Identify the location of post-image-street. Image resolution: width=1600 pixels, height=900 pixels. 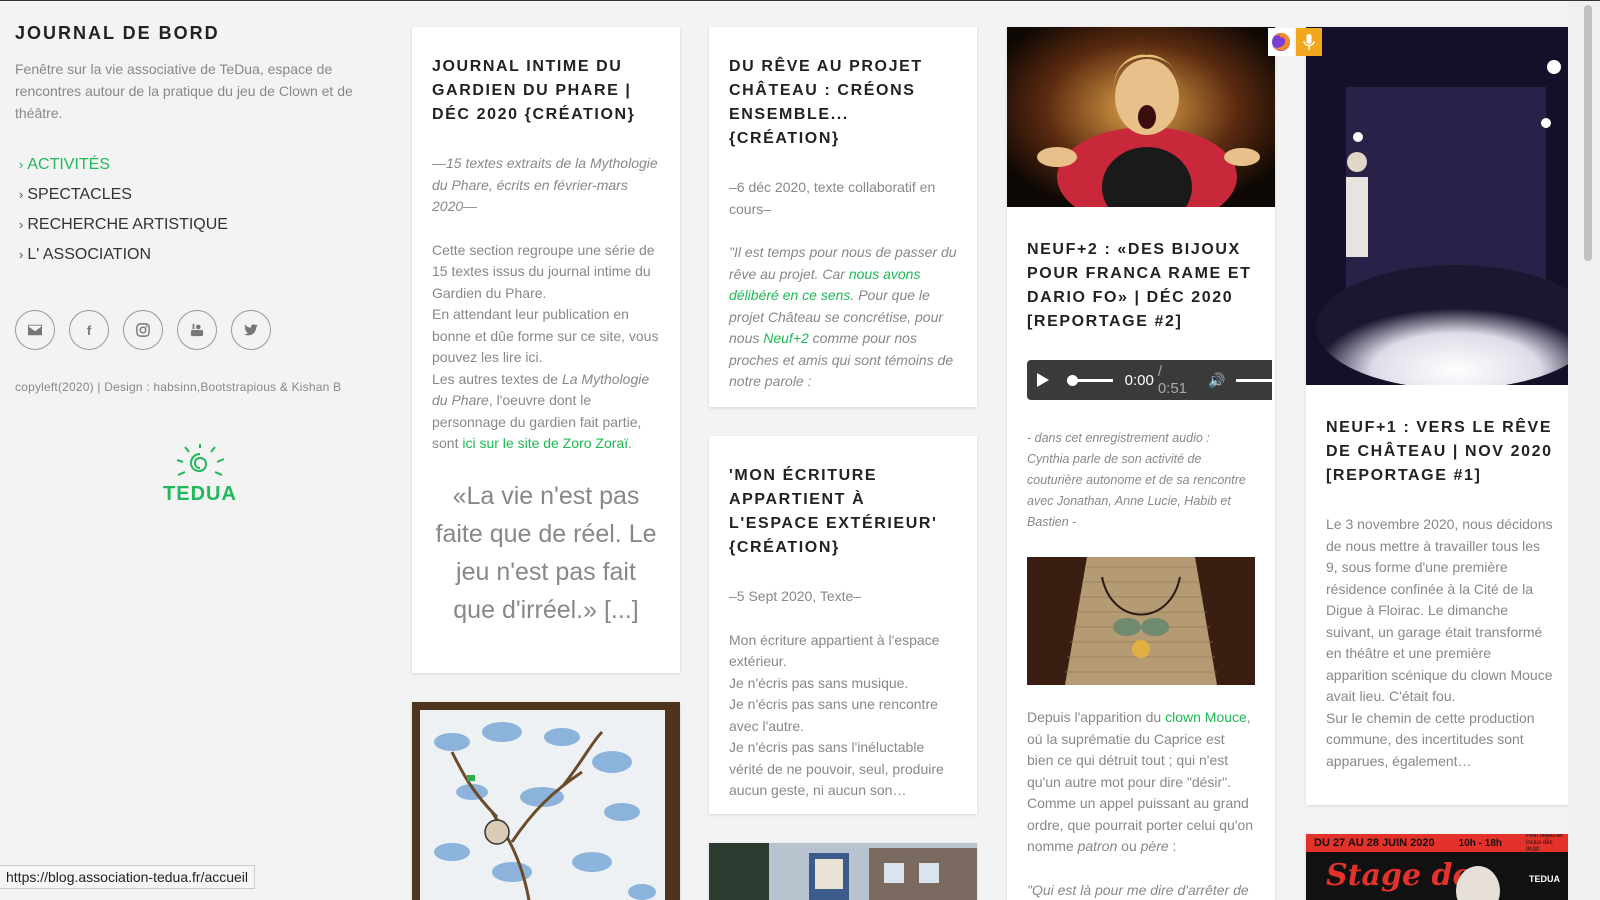
(843, 871).